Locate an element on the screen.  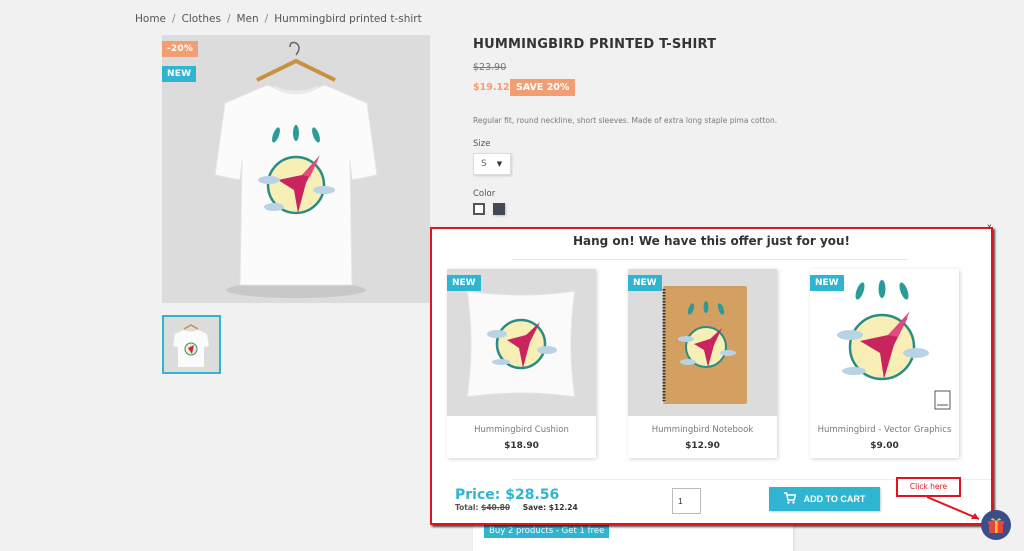
regular-price: $23.90 is located at coordinates (490, 67).